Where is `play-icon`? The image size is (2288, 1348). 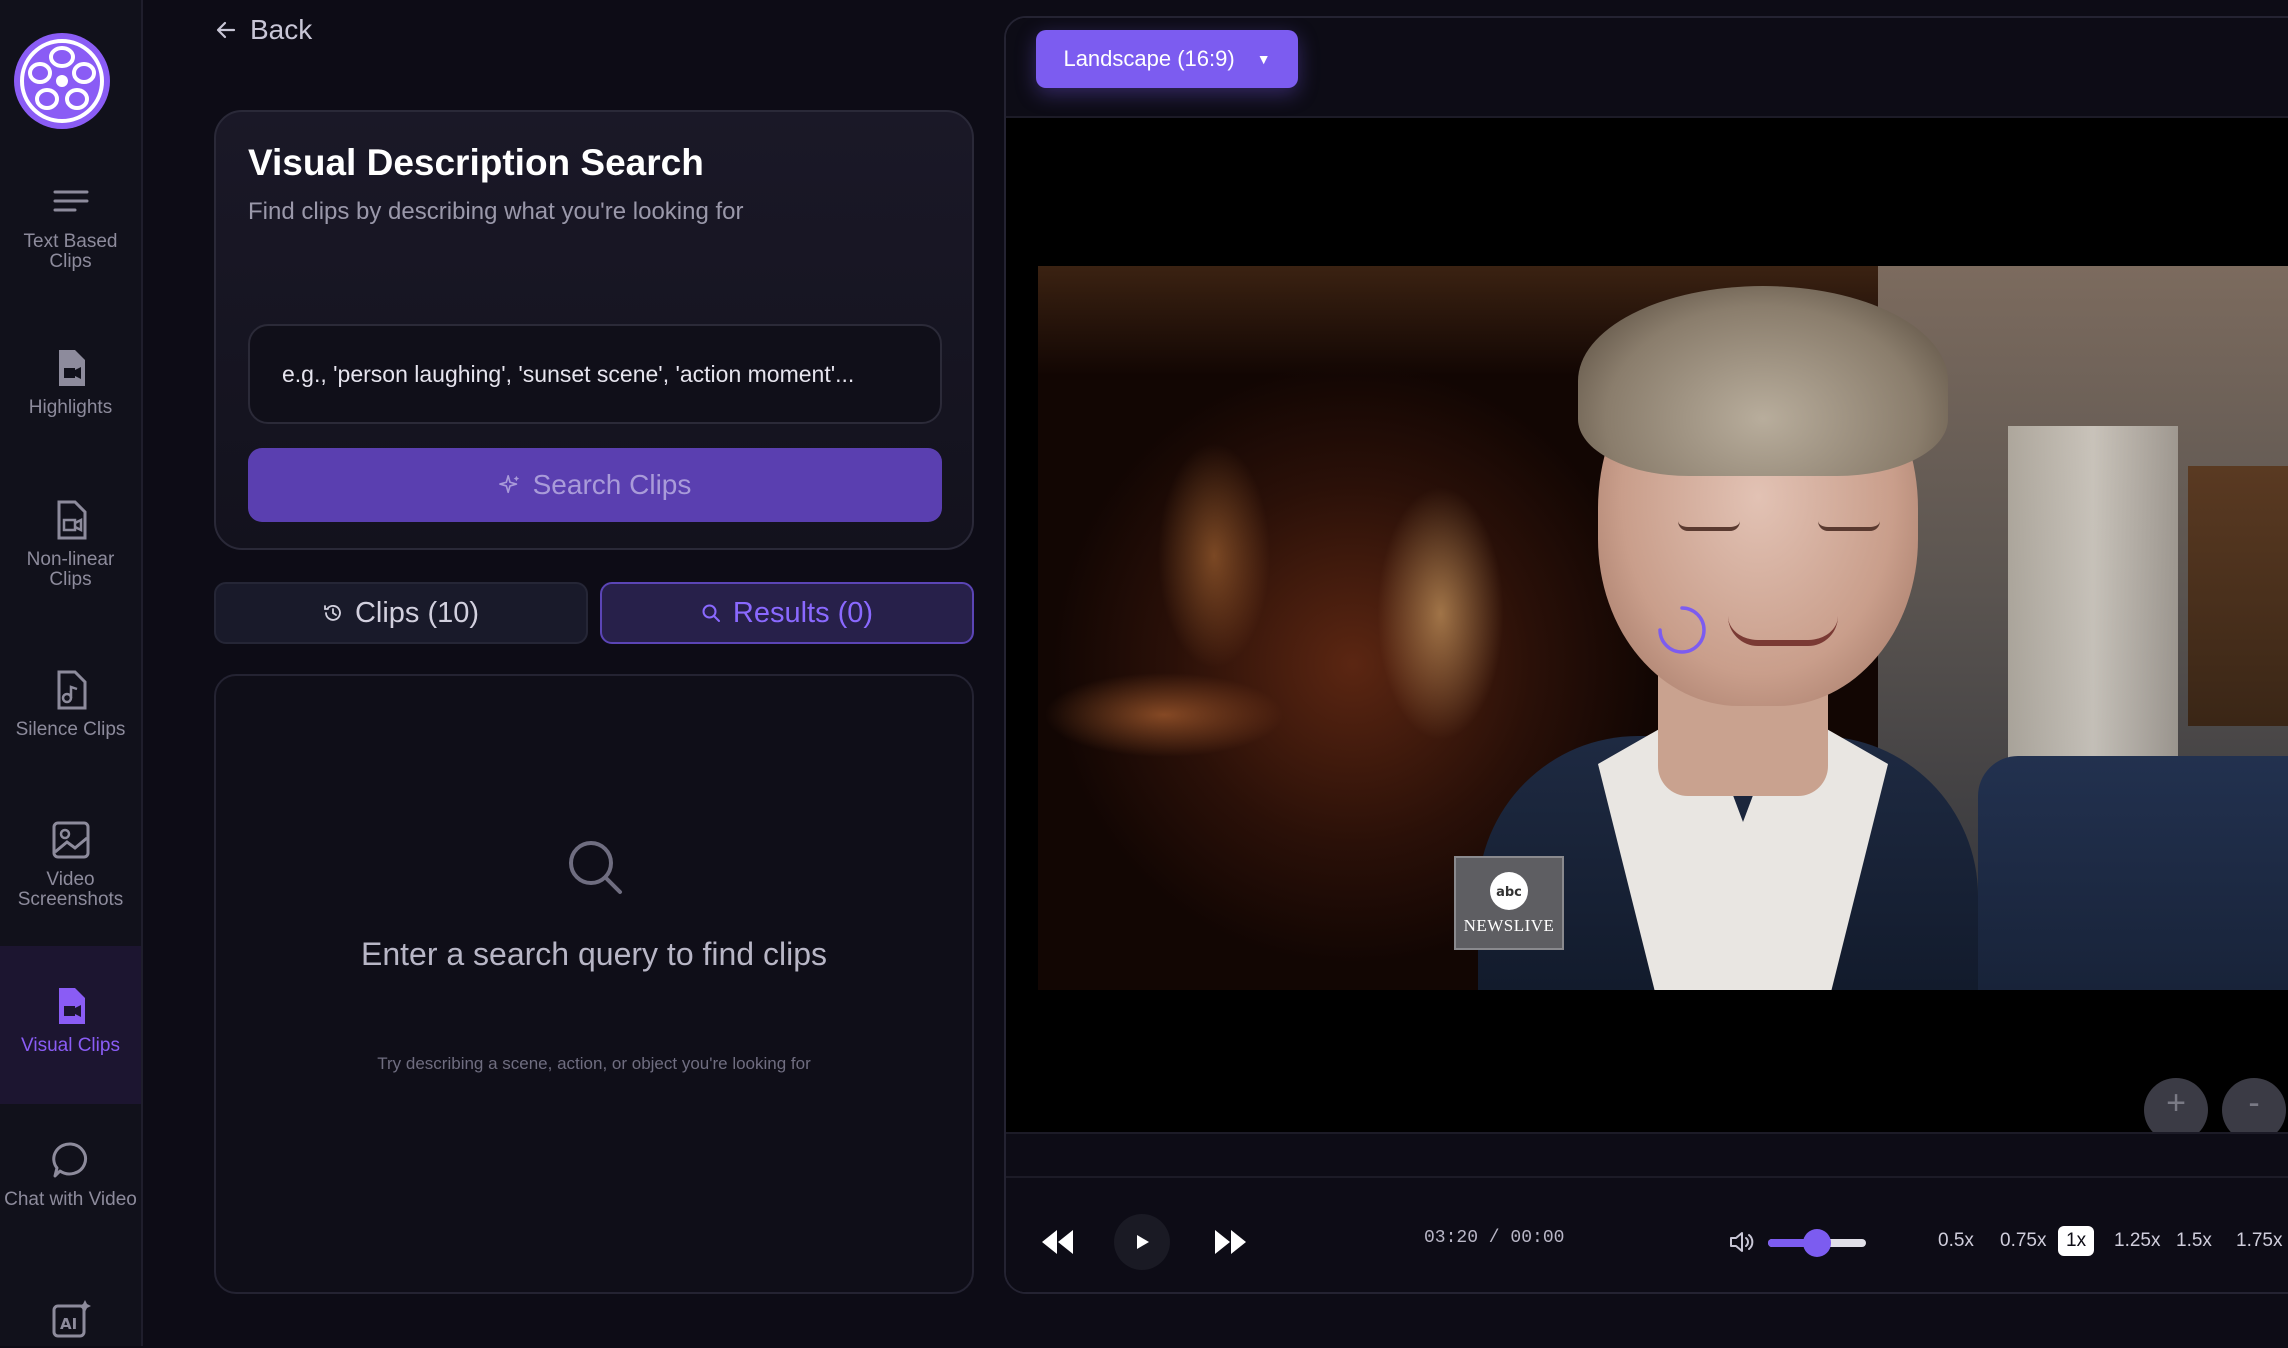
play-icon is located at coordinates (1143, 1242).